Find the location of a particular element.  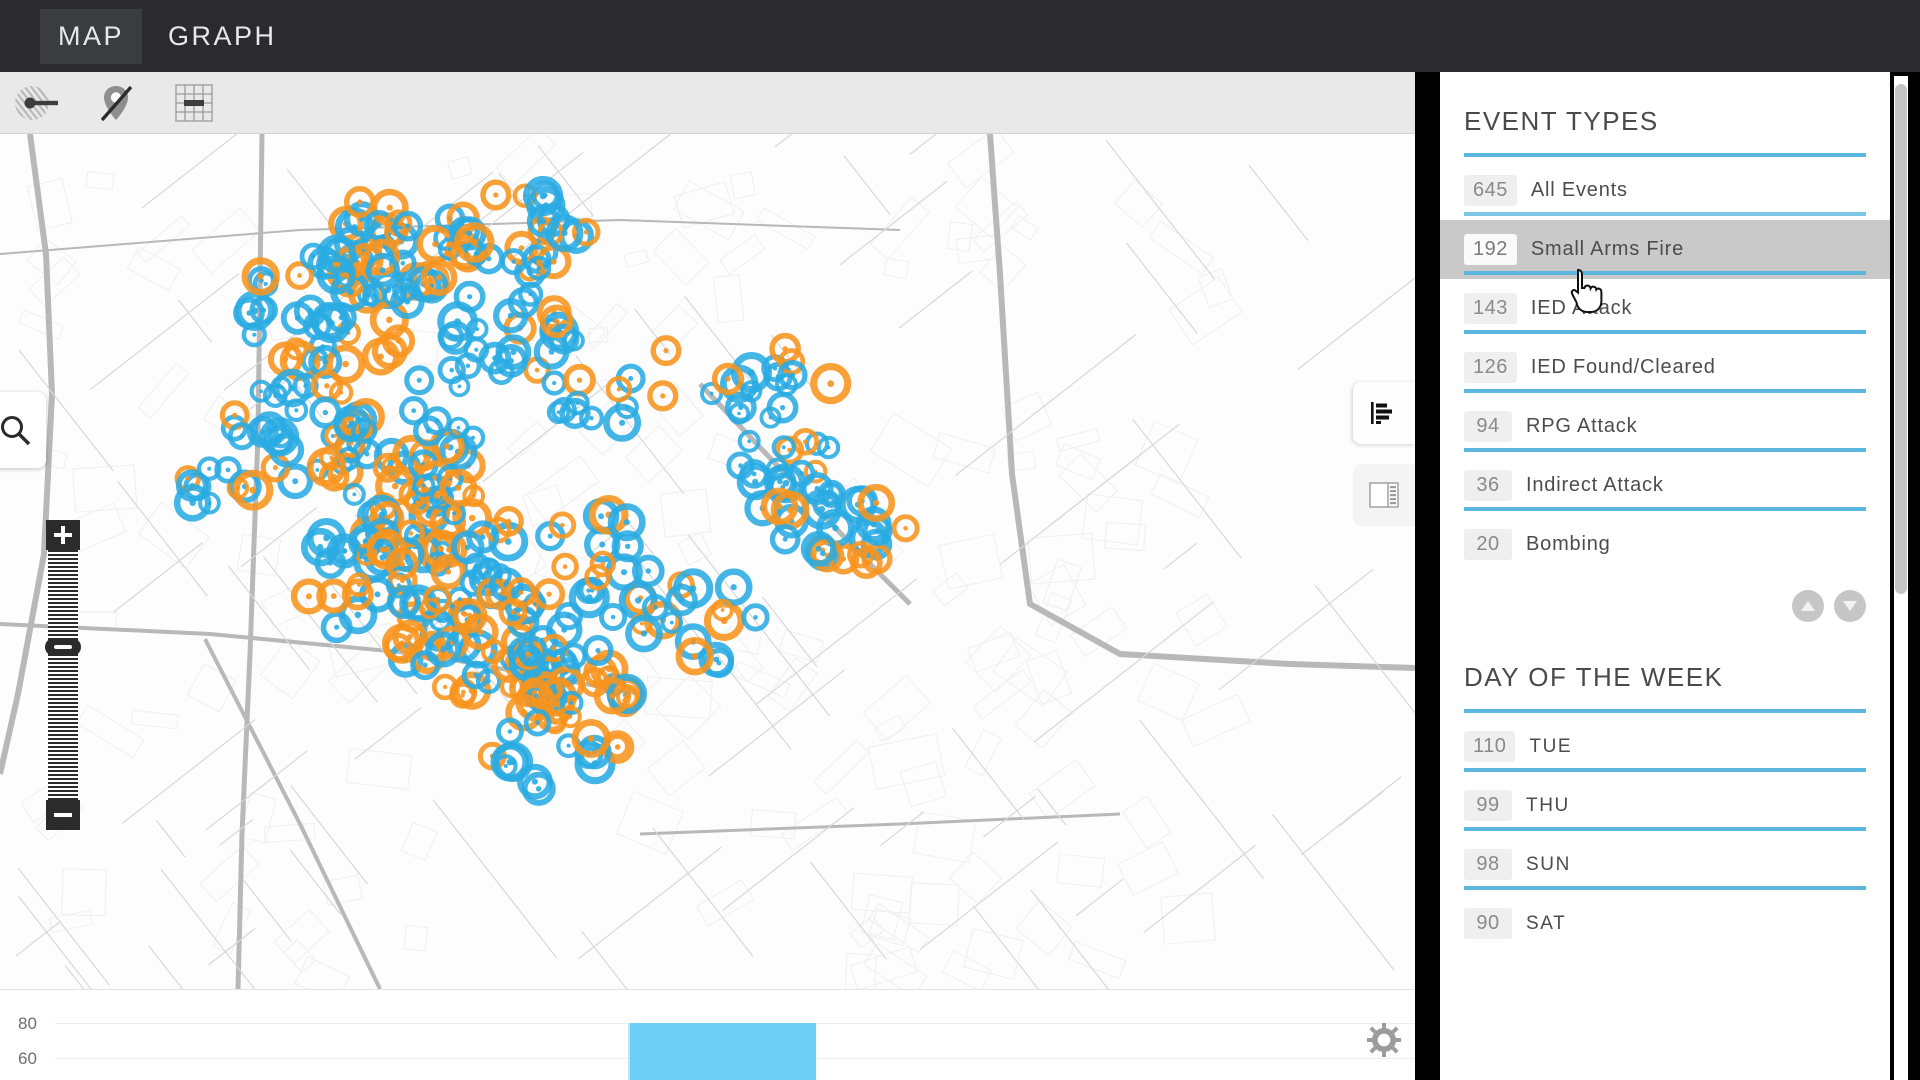

density-icon is located at coordinates (38, 103).